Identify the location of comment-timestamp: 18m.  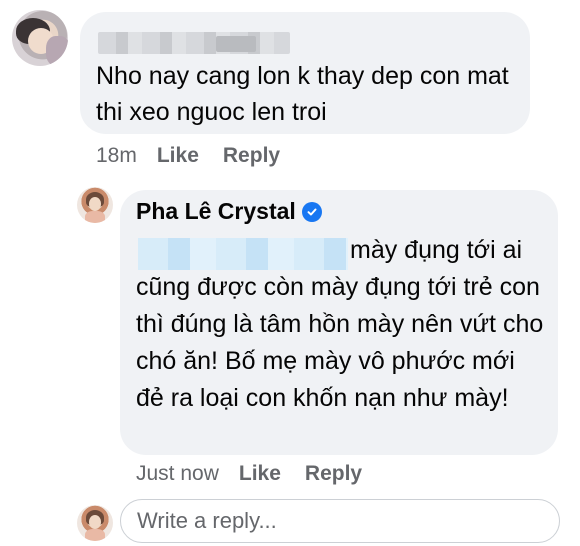
(116, 156).